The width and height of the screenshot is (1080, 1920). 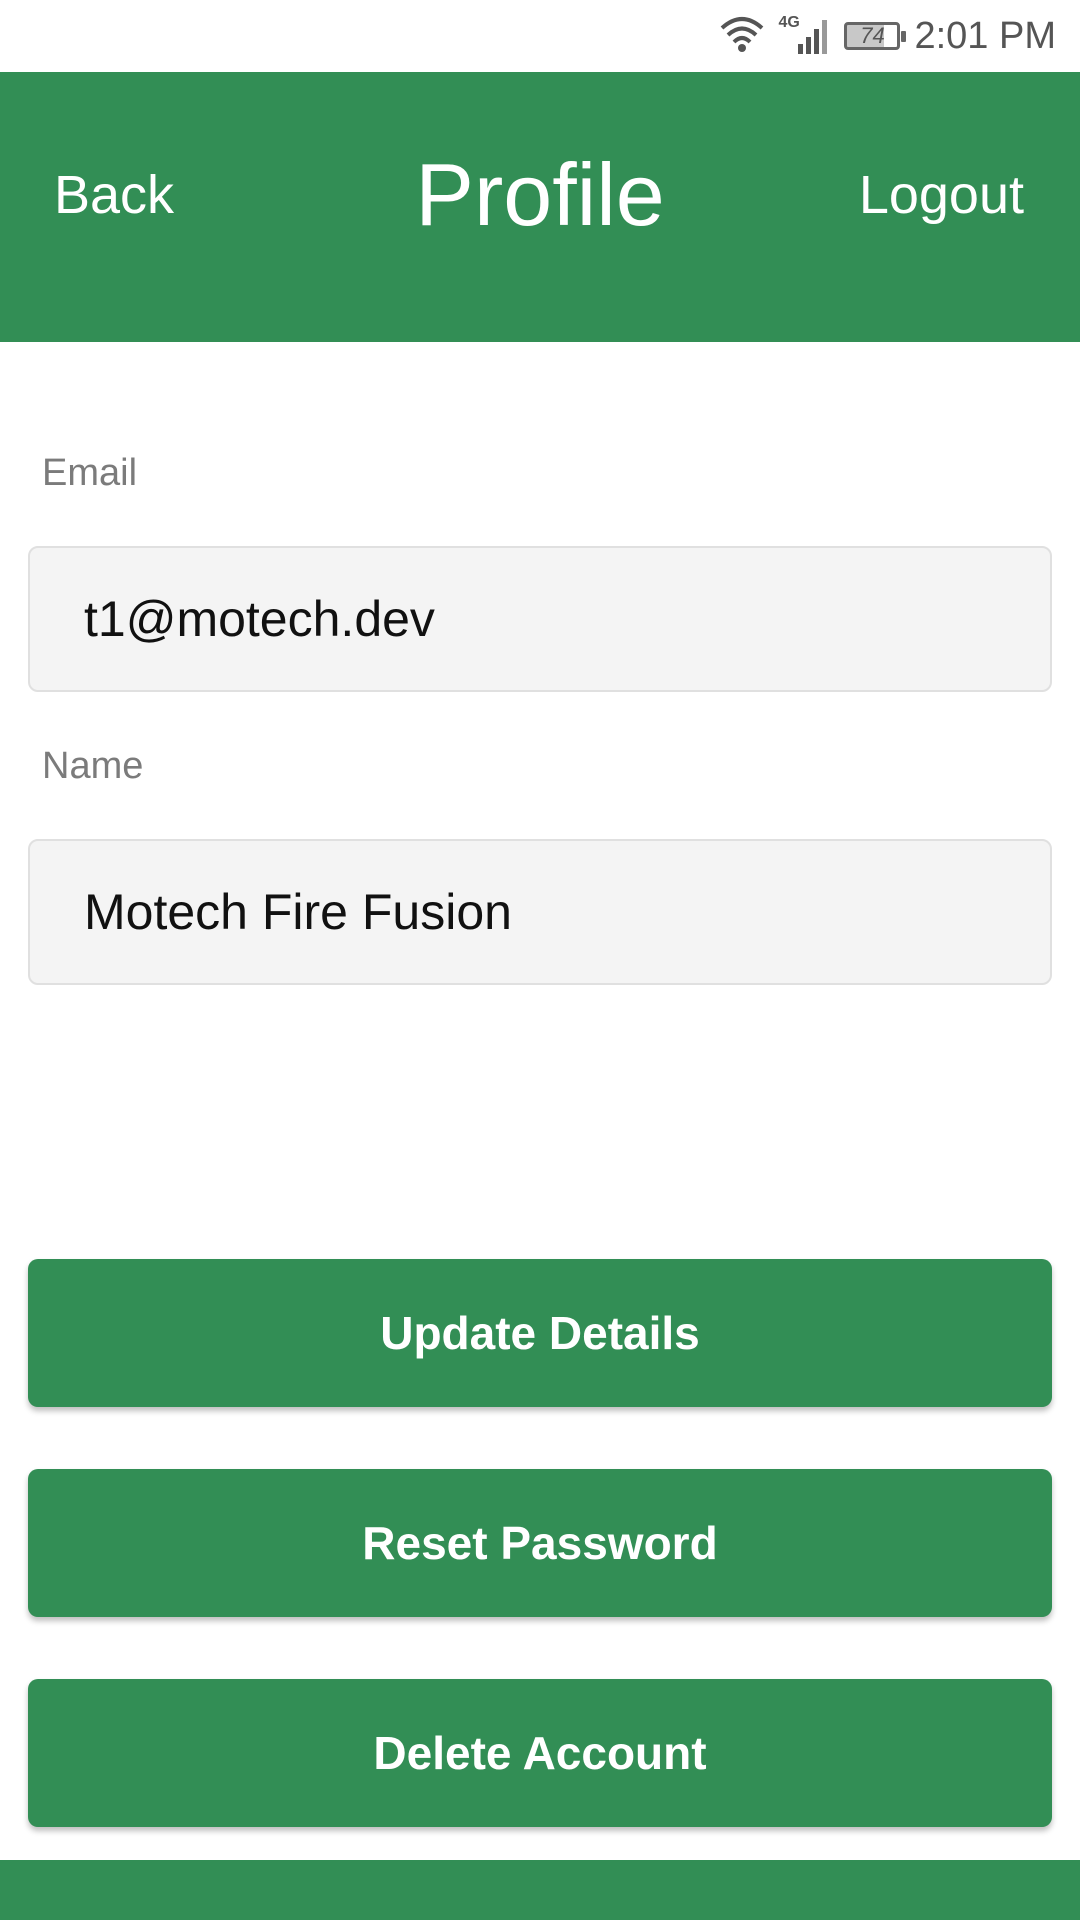 What do you see at coordinates (540, 1753) in the screenshot?
I see `delete-account-button: Delete Account` at bounding box center [540, 1753].